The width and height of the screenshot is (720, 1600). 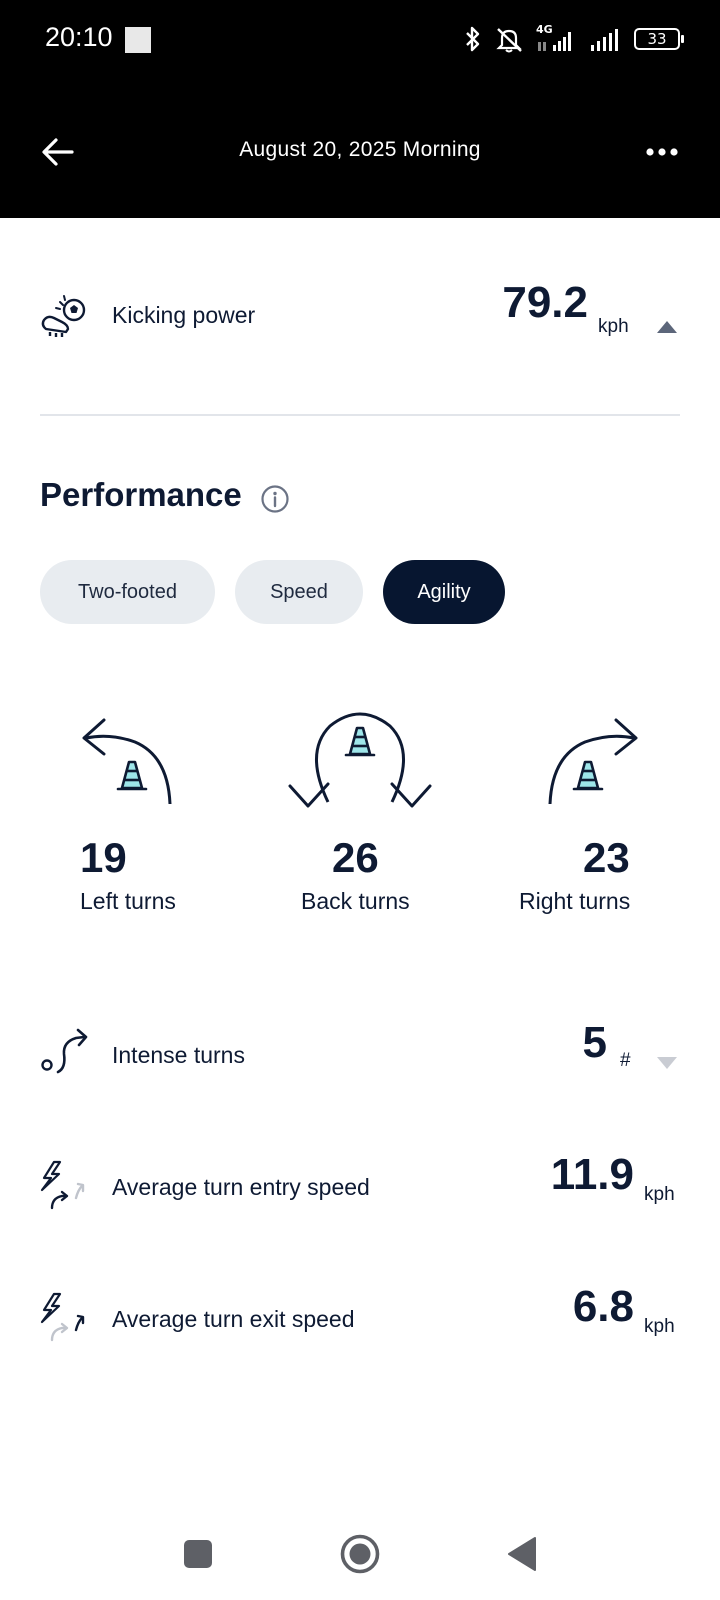 I want to click on square-icon, so click(x=198, y=1554).